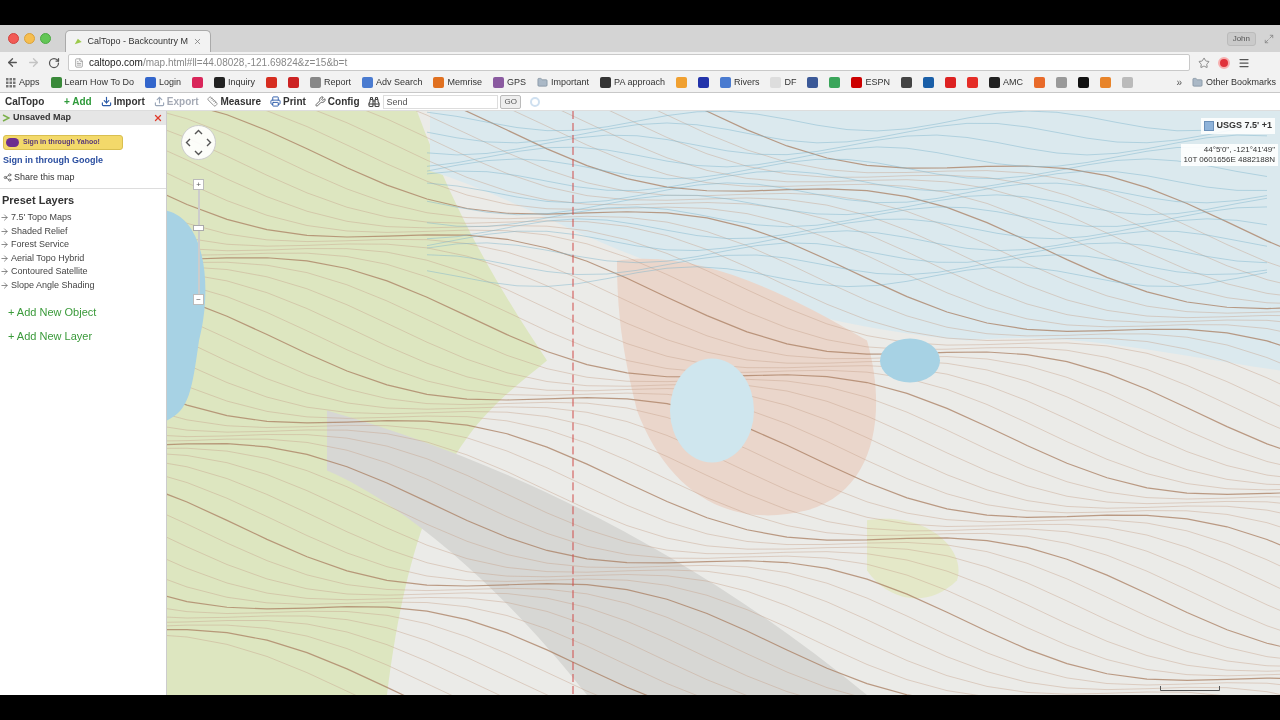 Image resolution: width=1280 pixels, height=720 pixels. I want to click on layer-selector: USGS 7.5' +1, so click(1237, 126).